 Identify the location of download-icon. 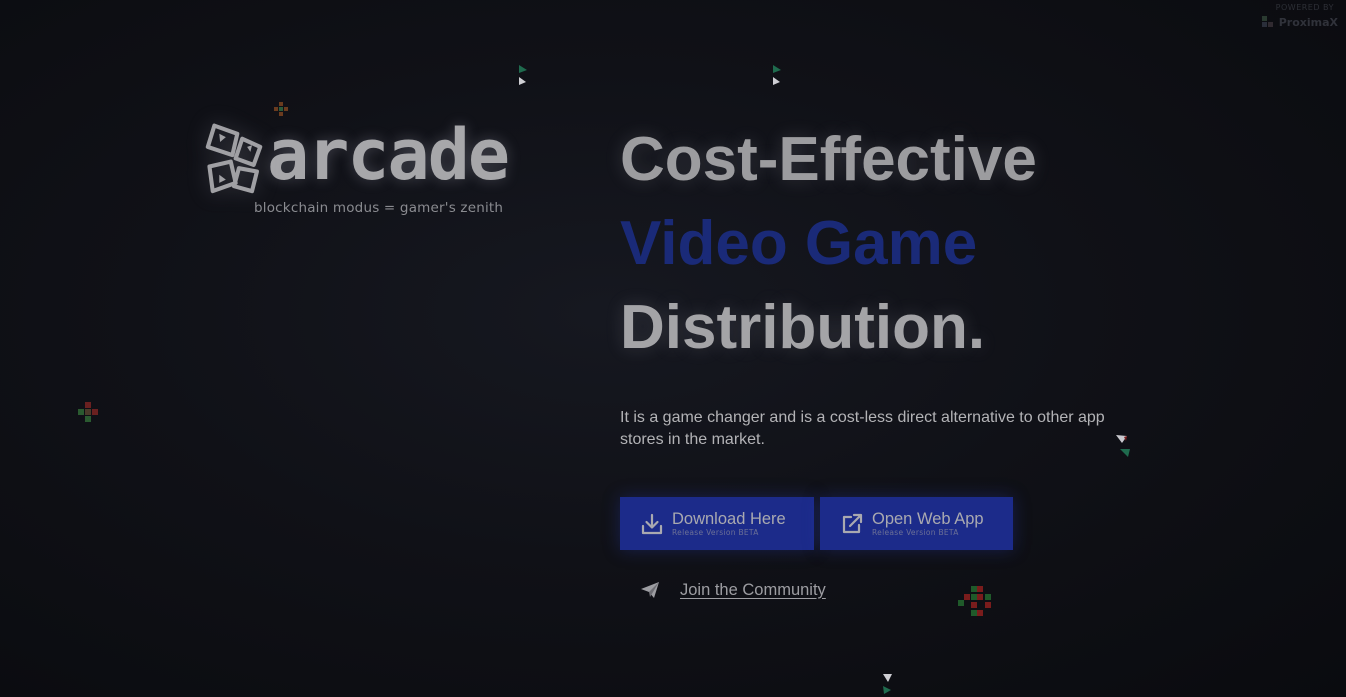
(652, 523).